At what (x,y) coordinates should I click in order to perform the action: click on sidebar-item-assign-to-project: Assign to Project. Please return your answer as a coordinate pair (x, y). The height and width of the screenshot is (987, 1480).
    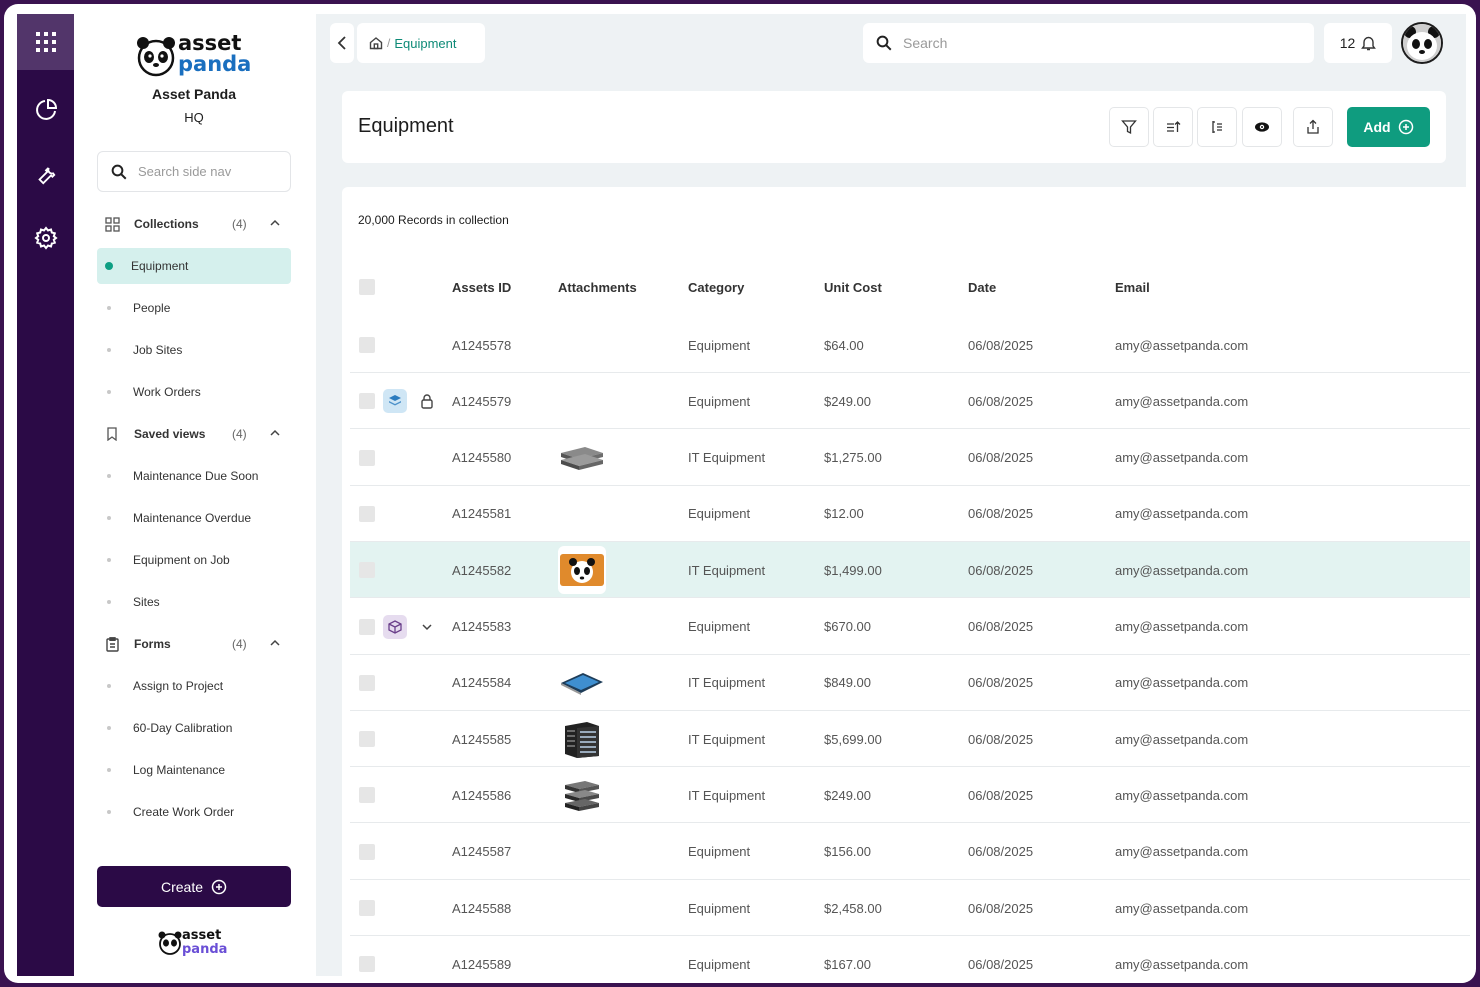
    Looking at the image, I should click on (194, 686).